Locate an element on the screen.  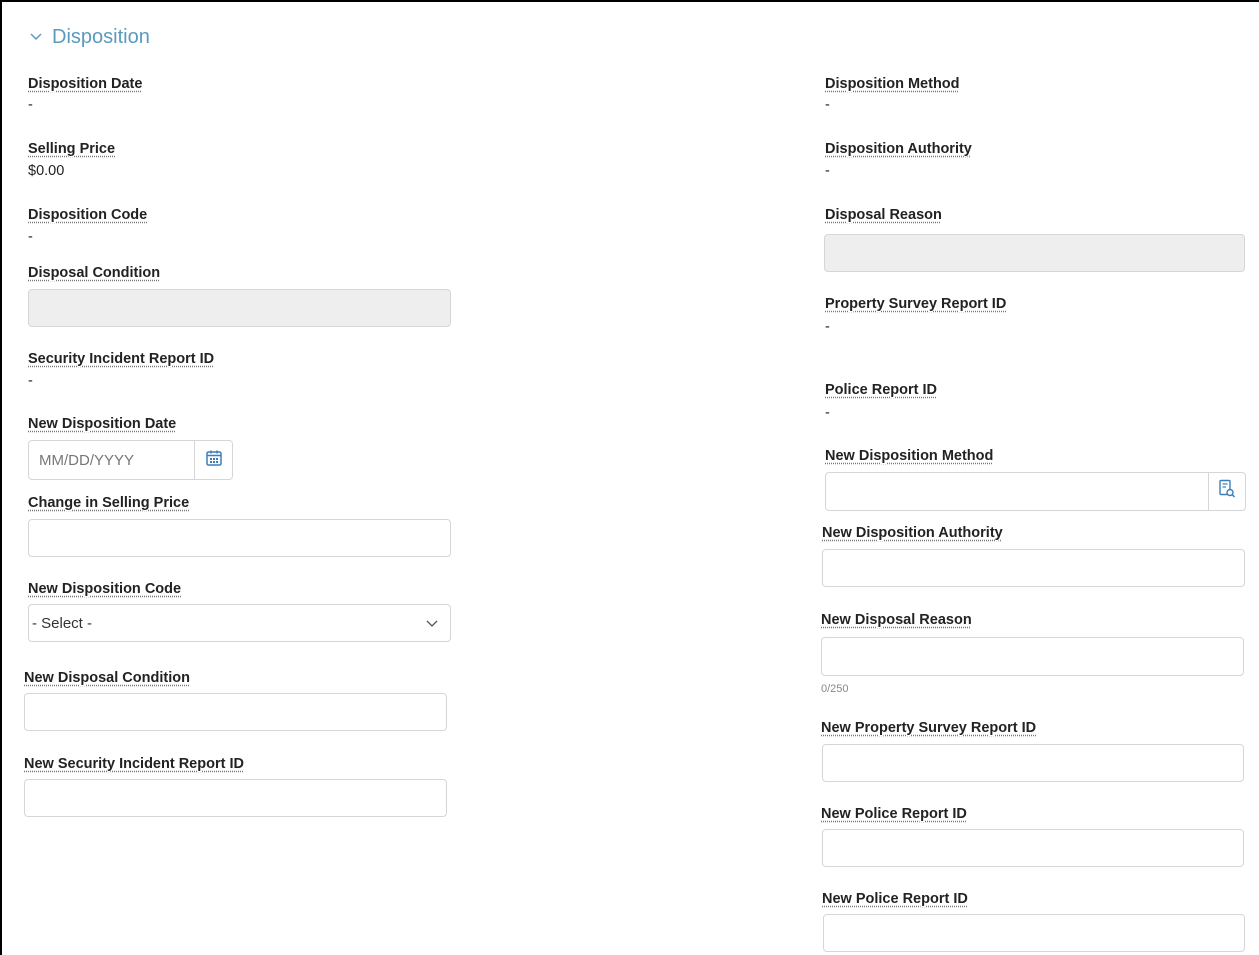
new-police-report-id-input is located at coordinates (1033, 848).